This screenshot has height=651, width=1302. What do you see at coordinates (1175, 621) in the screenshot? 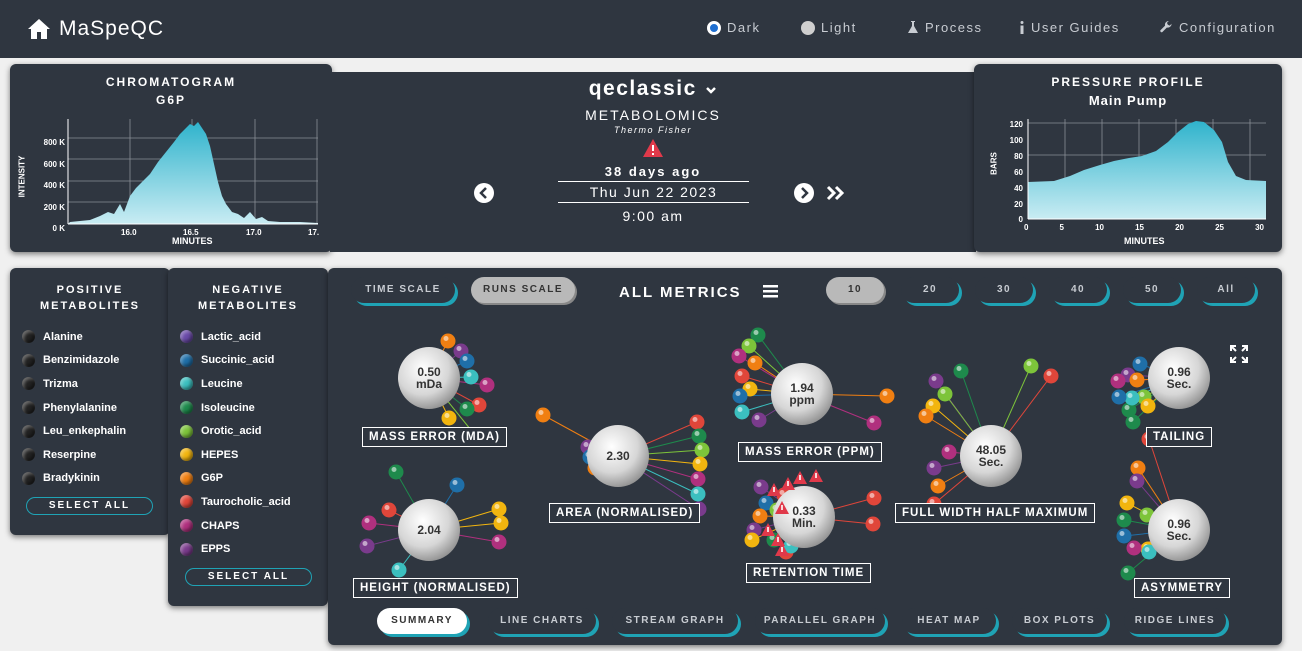
I see `view-ridge-lines-button: RIDGE LINES` at bounding box center [1175, 621].